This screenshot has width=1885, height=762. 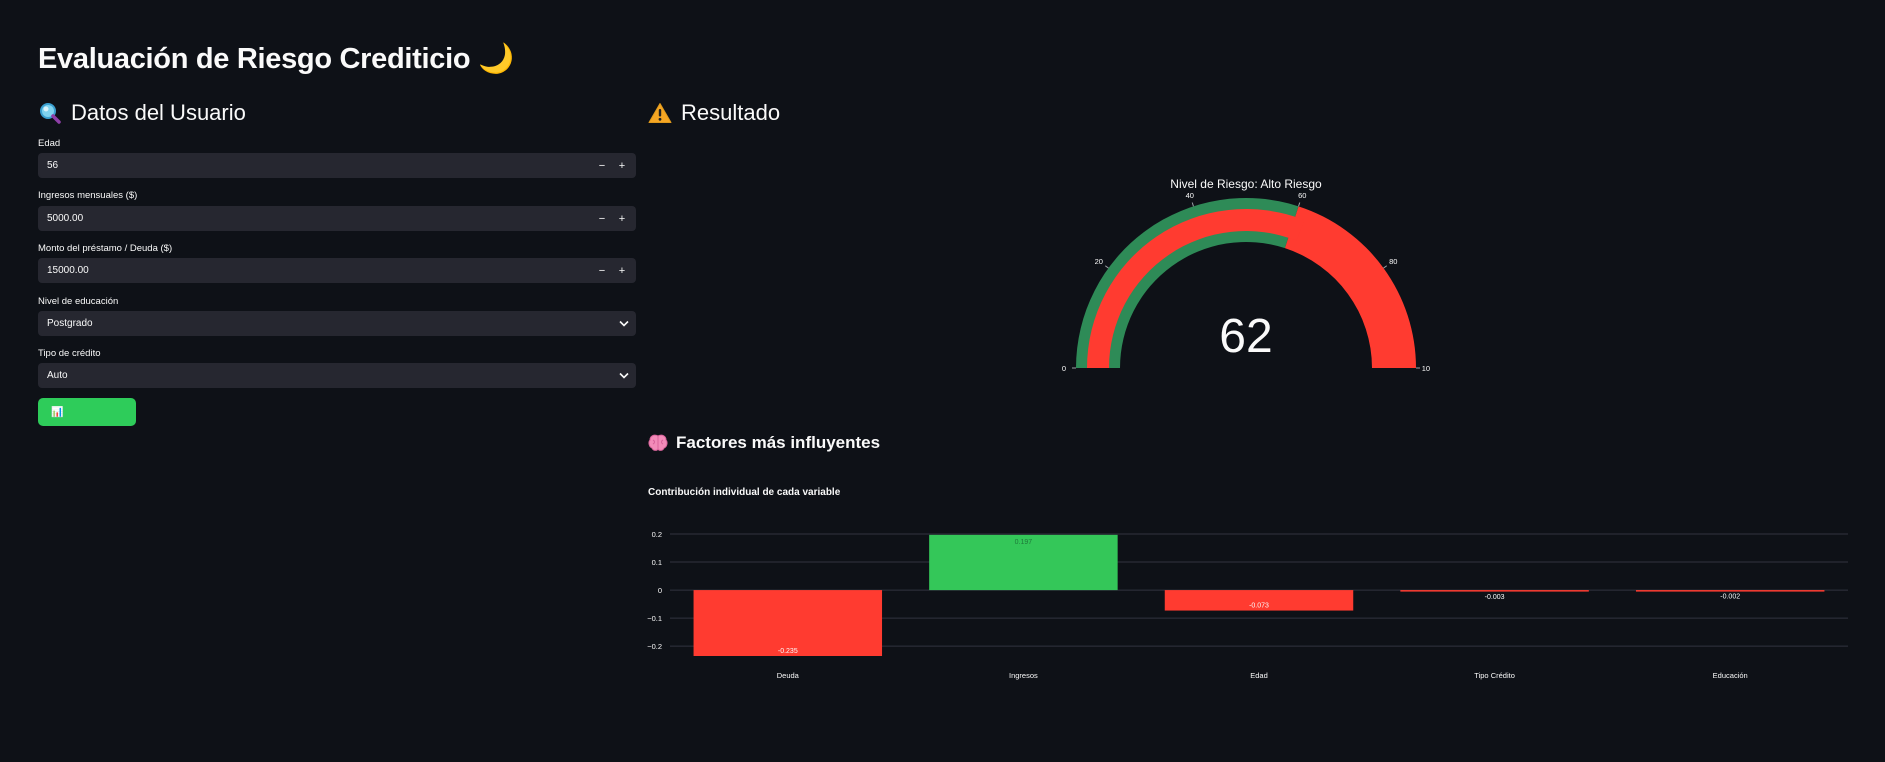 I want to click on gauge-tick-label: 0, so click(x=1064, y=368).